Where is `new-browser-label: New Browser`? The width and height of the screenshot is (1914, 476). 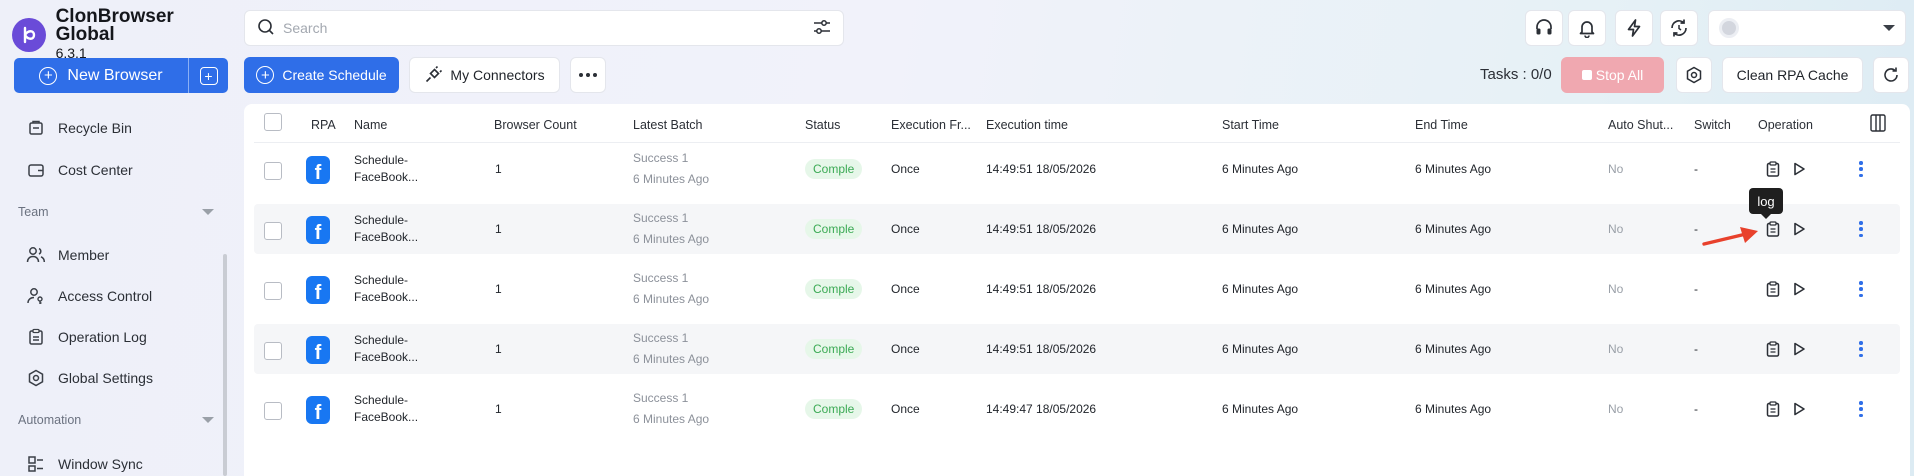
new-browser-label: New Browser is located at coordinates (115, 75).